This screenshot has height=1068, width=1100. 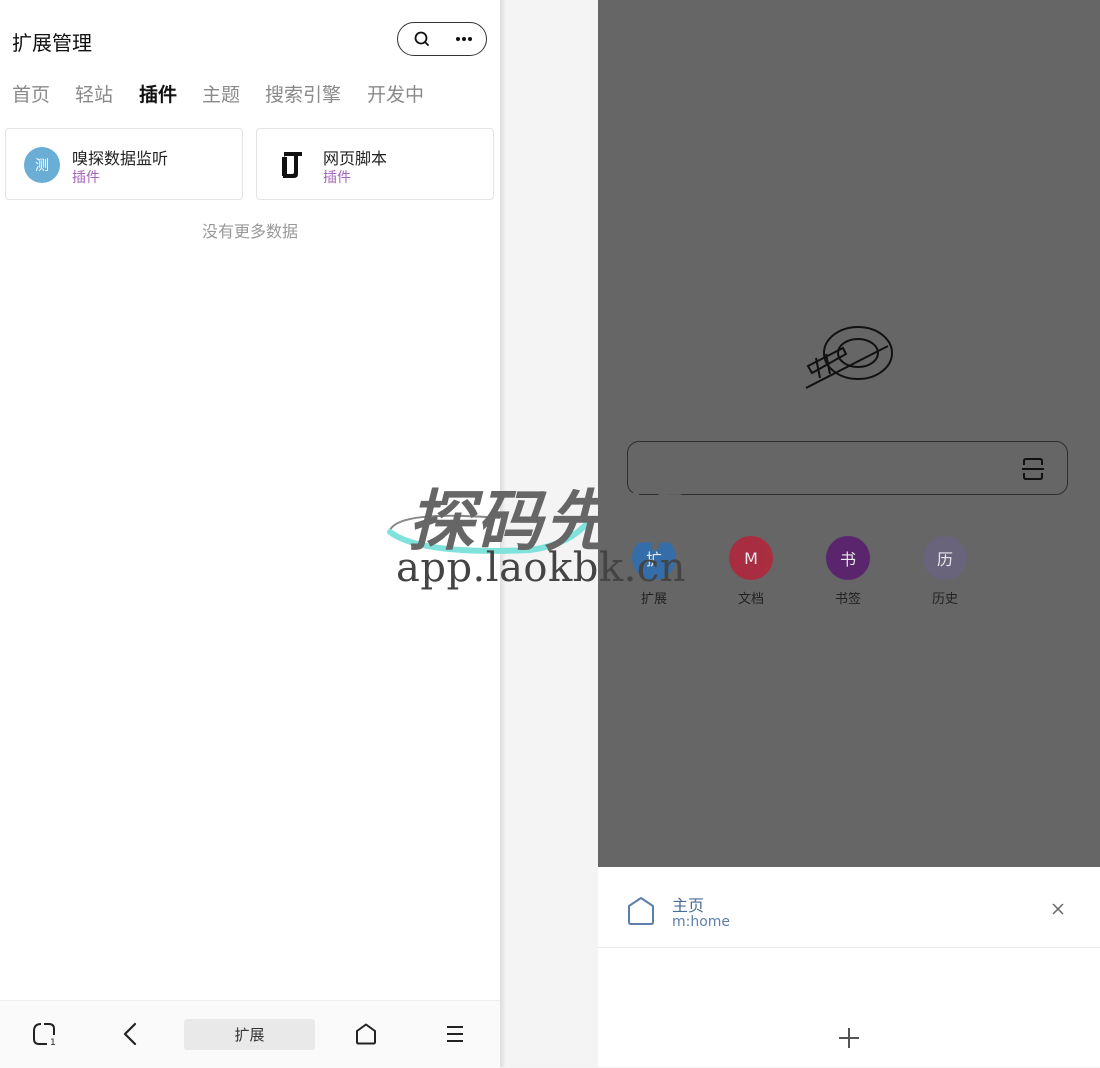 I want to click on shortcut-docs: M 文档, so click(x=751, y=571).